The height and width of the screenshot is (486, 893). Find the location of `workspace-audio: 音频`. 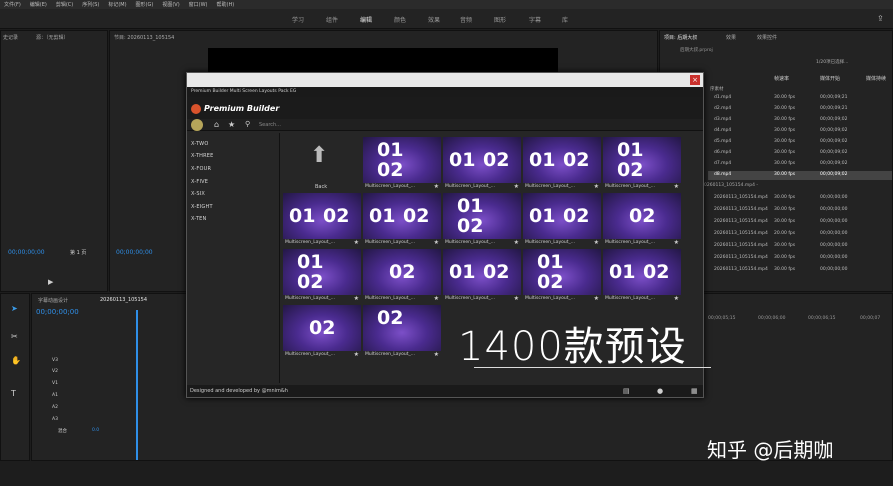

workspace-audio: 音频 is located at coordinates (466, 19).